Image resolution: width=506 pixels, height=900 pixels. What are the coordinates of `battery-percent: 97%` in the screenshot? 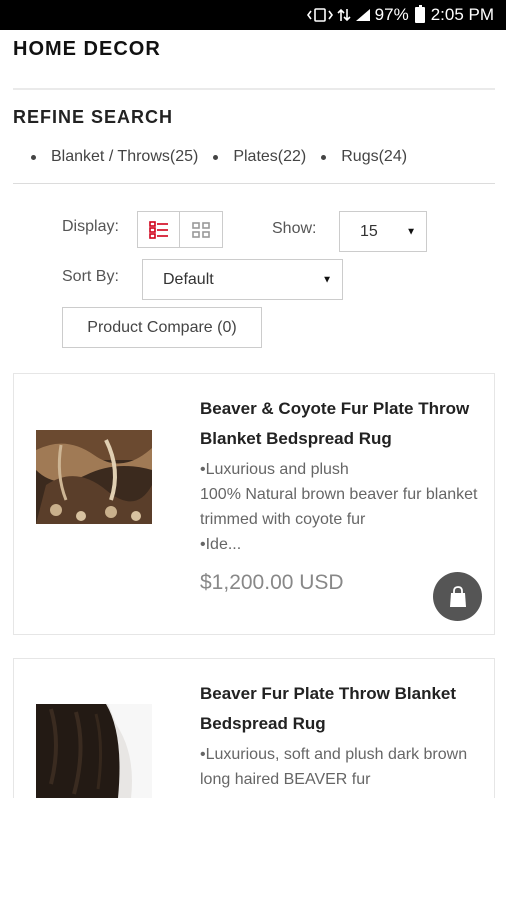 It's located at (391, 14).